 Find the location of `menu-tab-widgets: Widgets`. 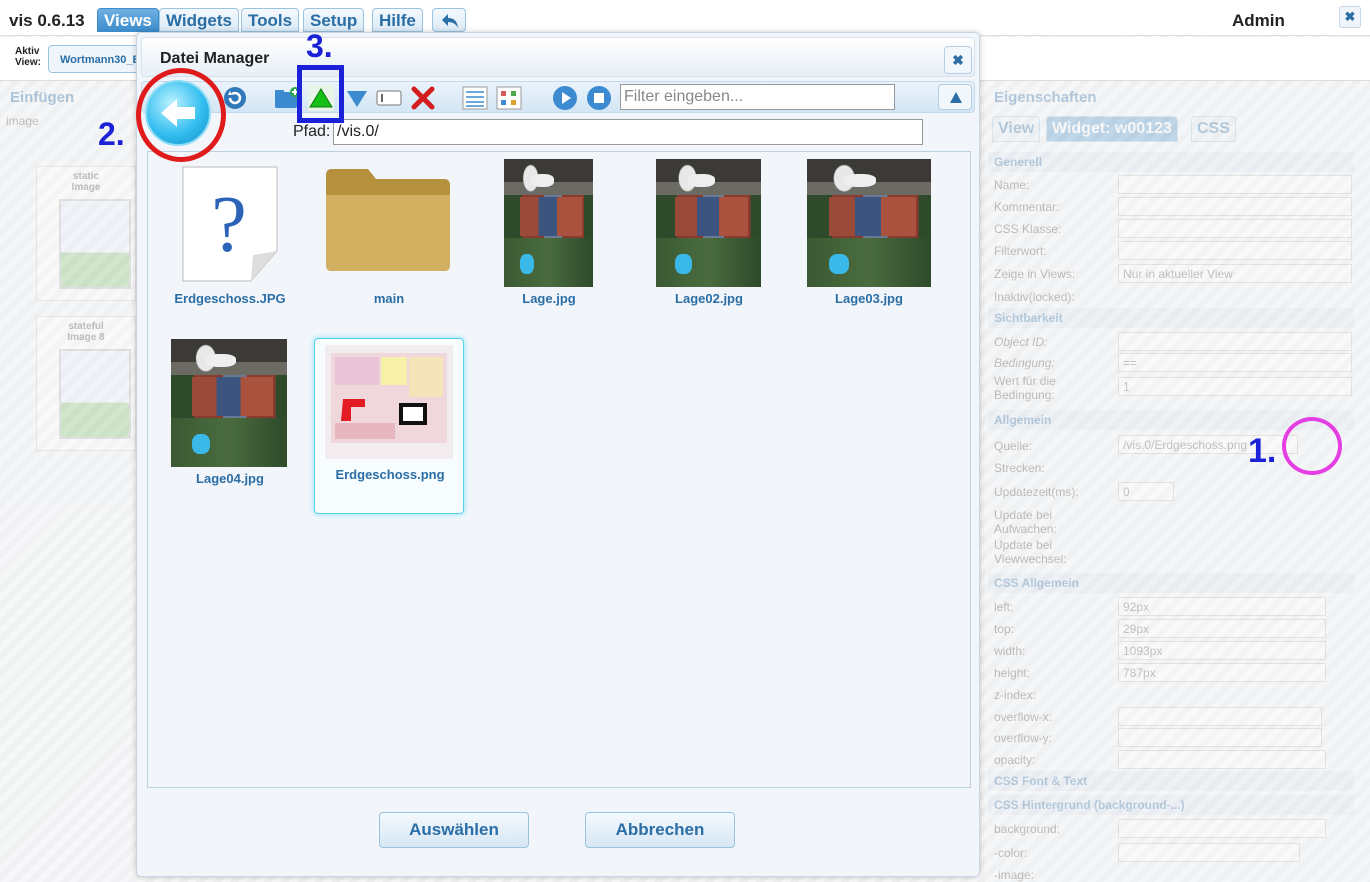

menu-tab-widgets: Widgets is located at coordinates (199, 20).